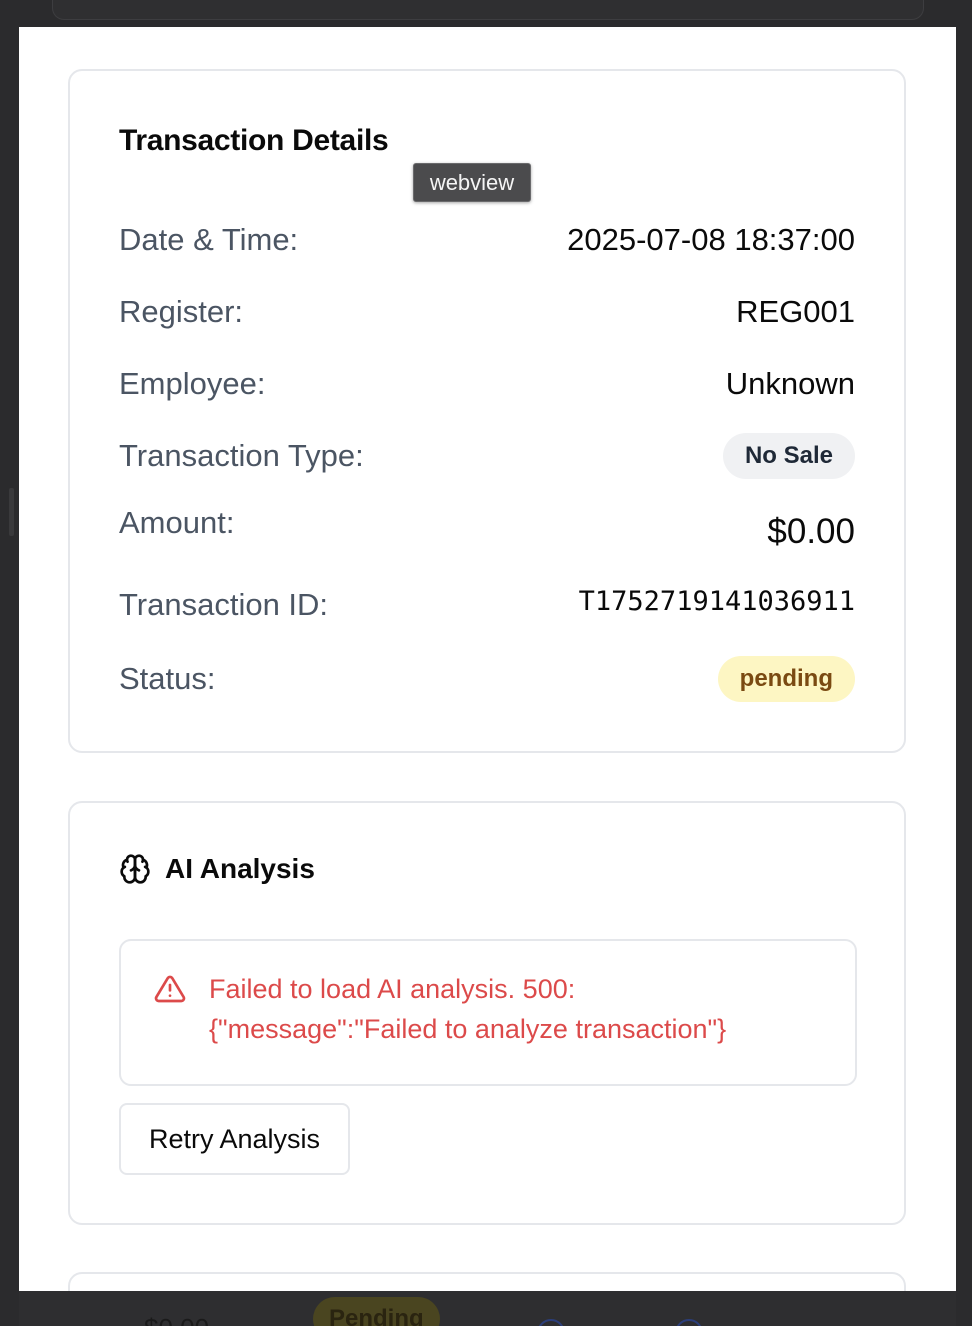 The image size is (972, 1326). Describe the element at coordinates (786, 679) in the screenshot. I see `status-badge: pending` at that location.